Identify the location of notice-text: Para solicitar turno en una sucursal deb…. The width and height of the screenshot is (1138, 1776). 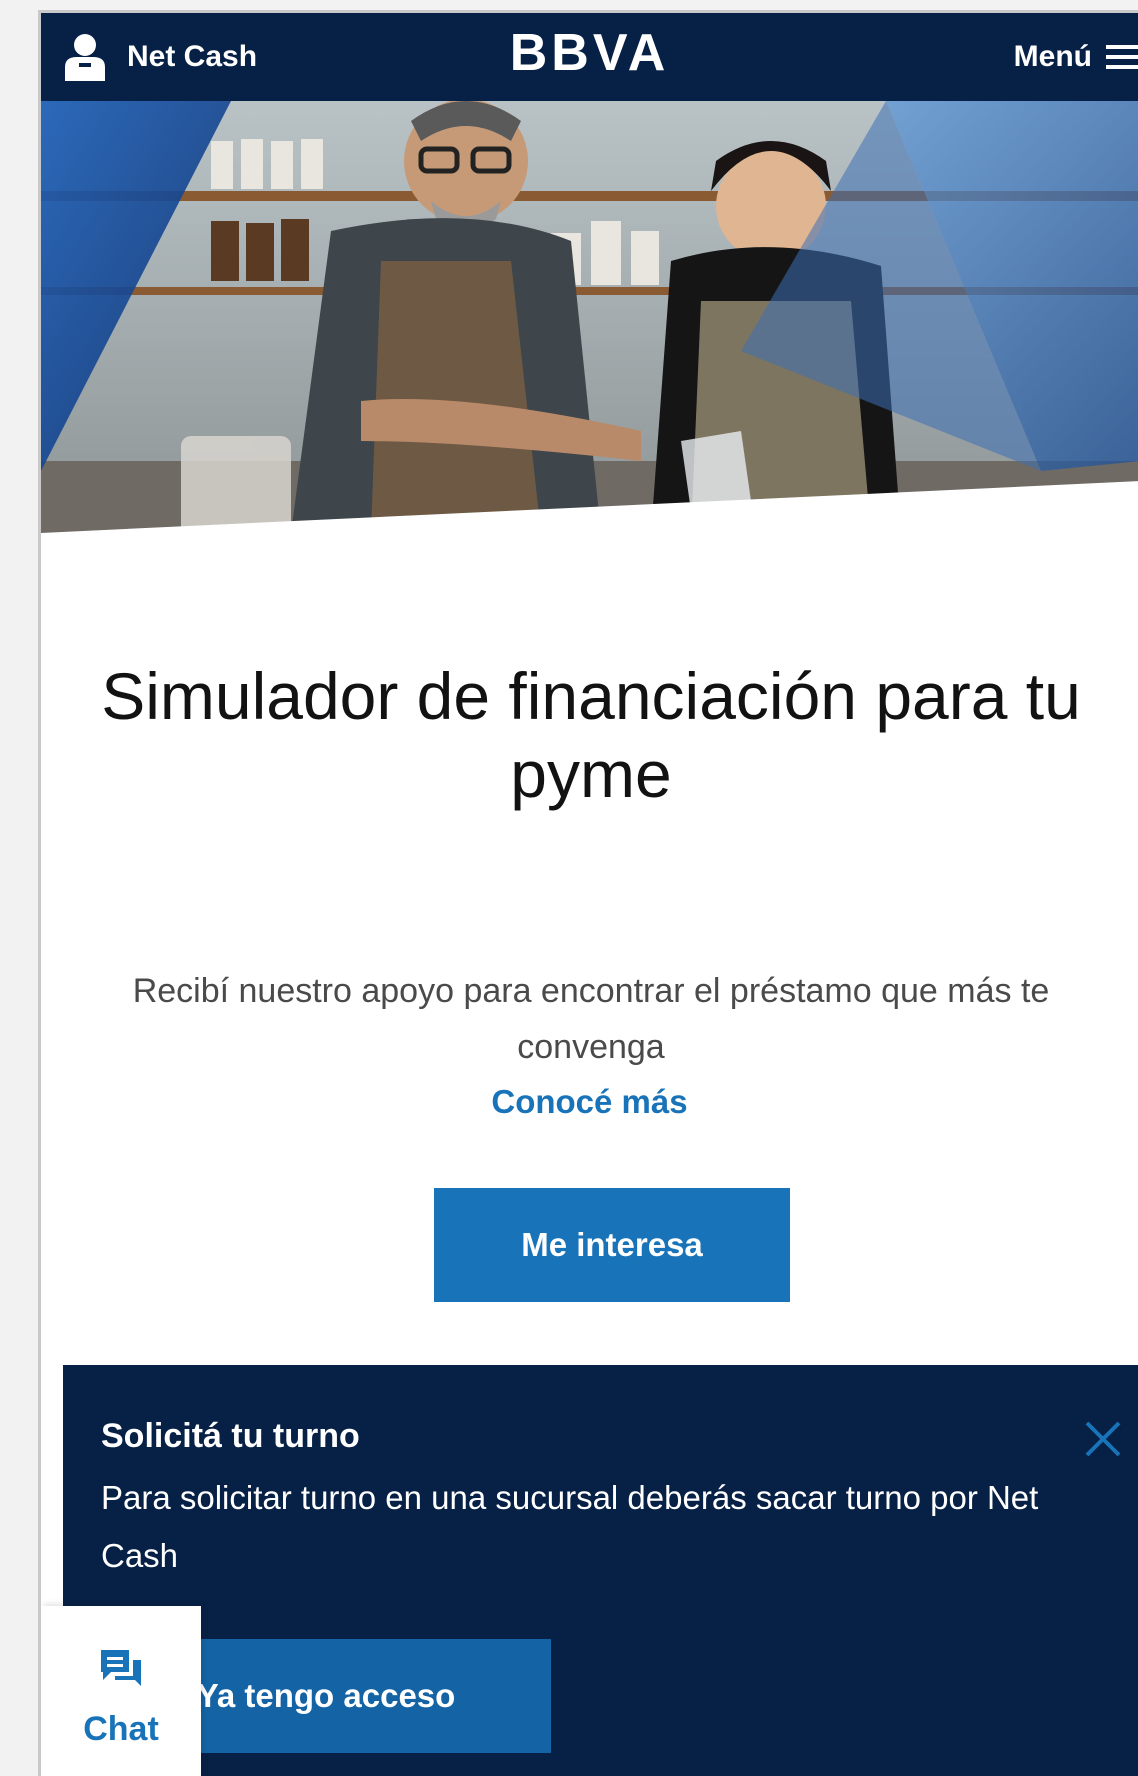
(570, 1526).